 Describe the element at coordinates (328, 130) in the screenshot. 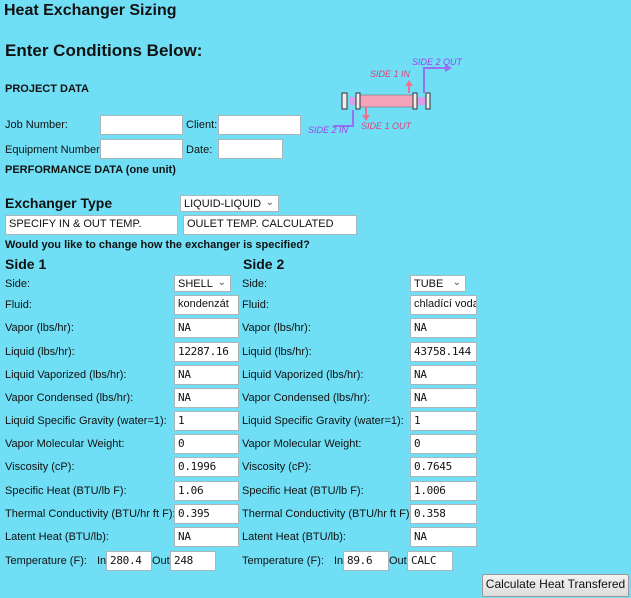

I see `side2-in-label: SIDE 2 IN` at that location.